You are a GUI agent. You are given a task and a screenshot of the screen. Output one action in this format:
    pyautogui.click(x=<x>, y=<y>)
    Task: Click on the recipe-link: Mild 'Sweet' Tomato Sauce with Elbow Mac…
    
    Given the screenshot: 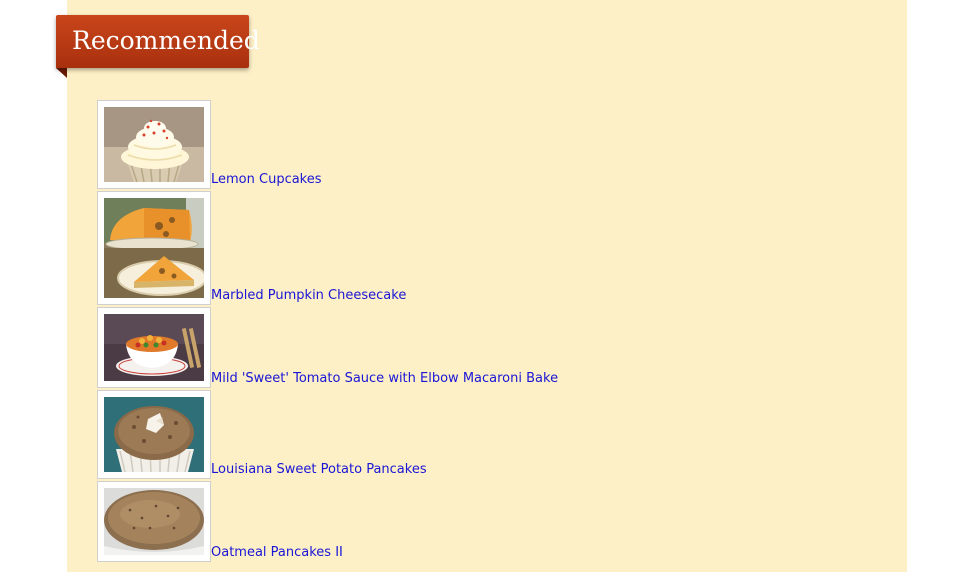 What is the action you would take?
    pyautogui.click(x=384, y=379)
    